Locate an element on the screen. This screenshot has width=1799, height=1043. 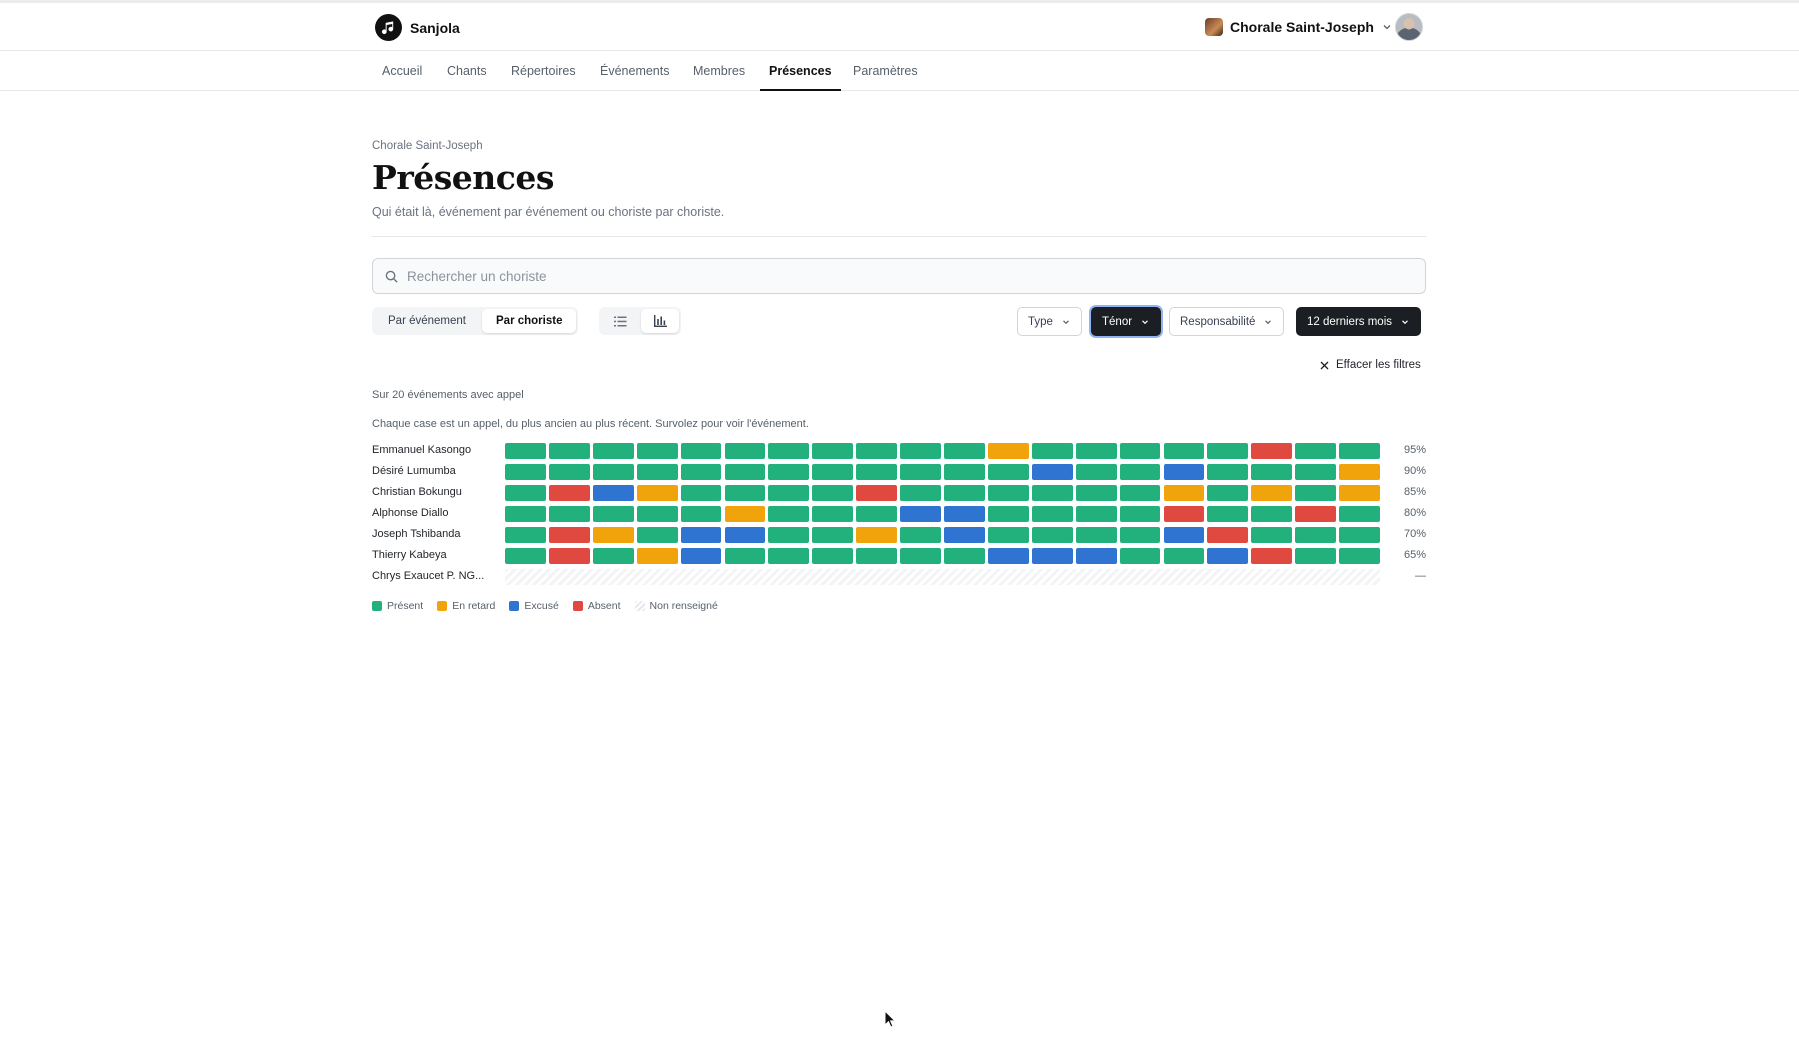
nav-repertoires: Répertoires is located at coordinates (543, 71).